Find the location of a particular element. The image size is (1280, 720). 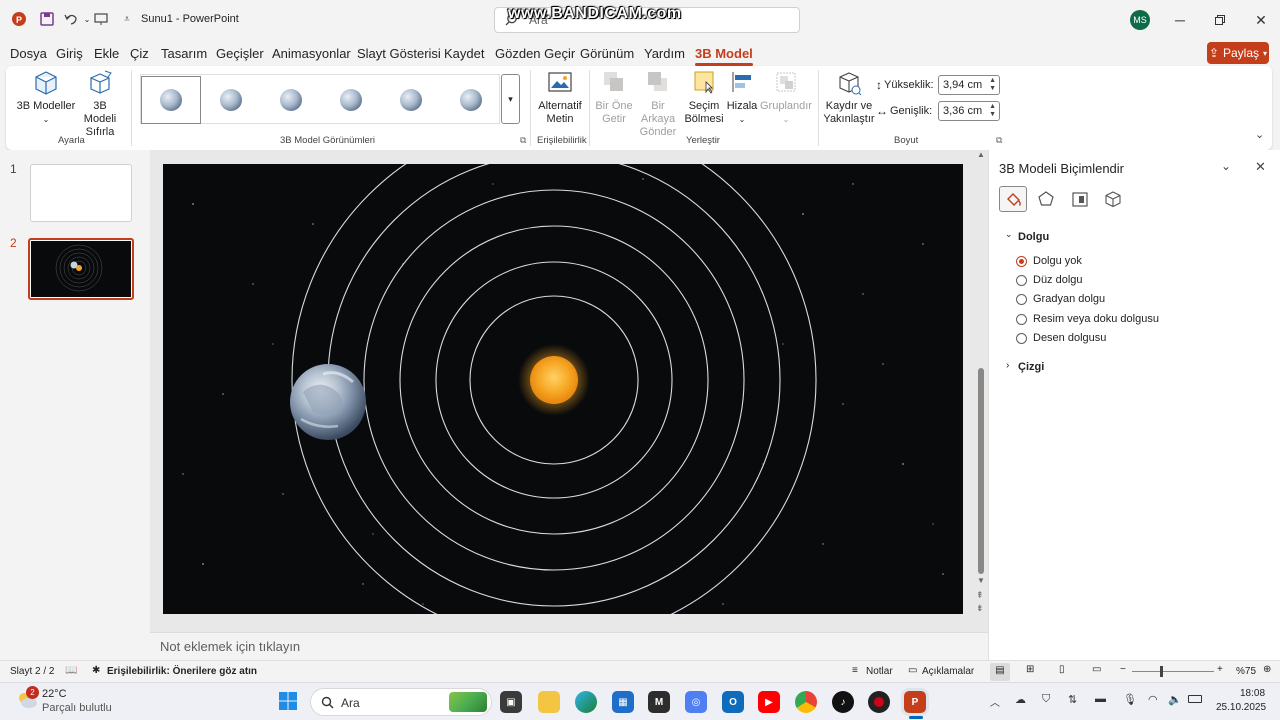

clock-time: 18:08 is located at coordinates (1252, 693).